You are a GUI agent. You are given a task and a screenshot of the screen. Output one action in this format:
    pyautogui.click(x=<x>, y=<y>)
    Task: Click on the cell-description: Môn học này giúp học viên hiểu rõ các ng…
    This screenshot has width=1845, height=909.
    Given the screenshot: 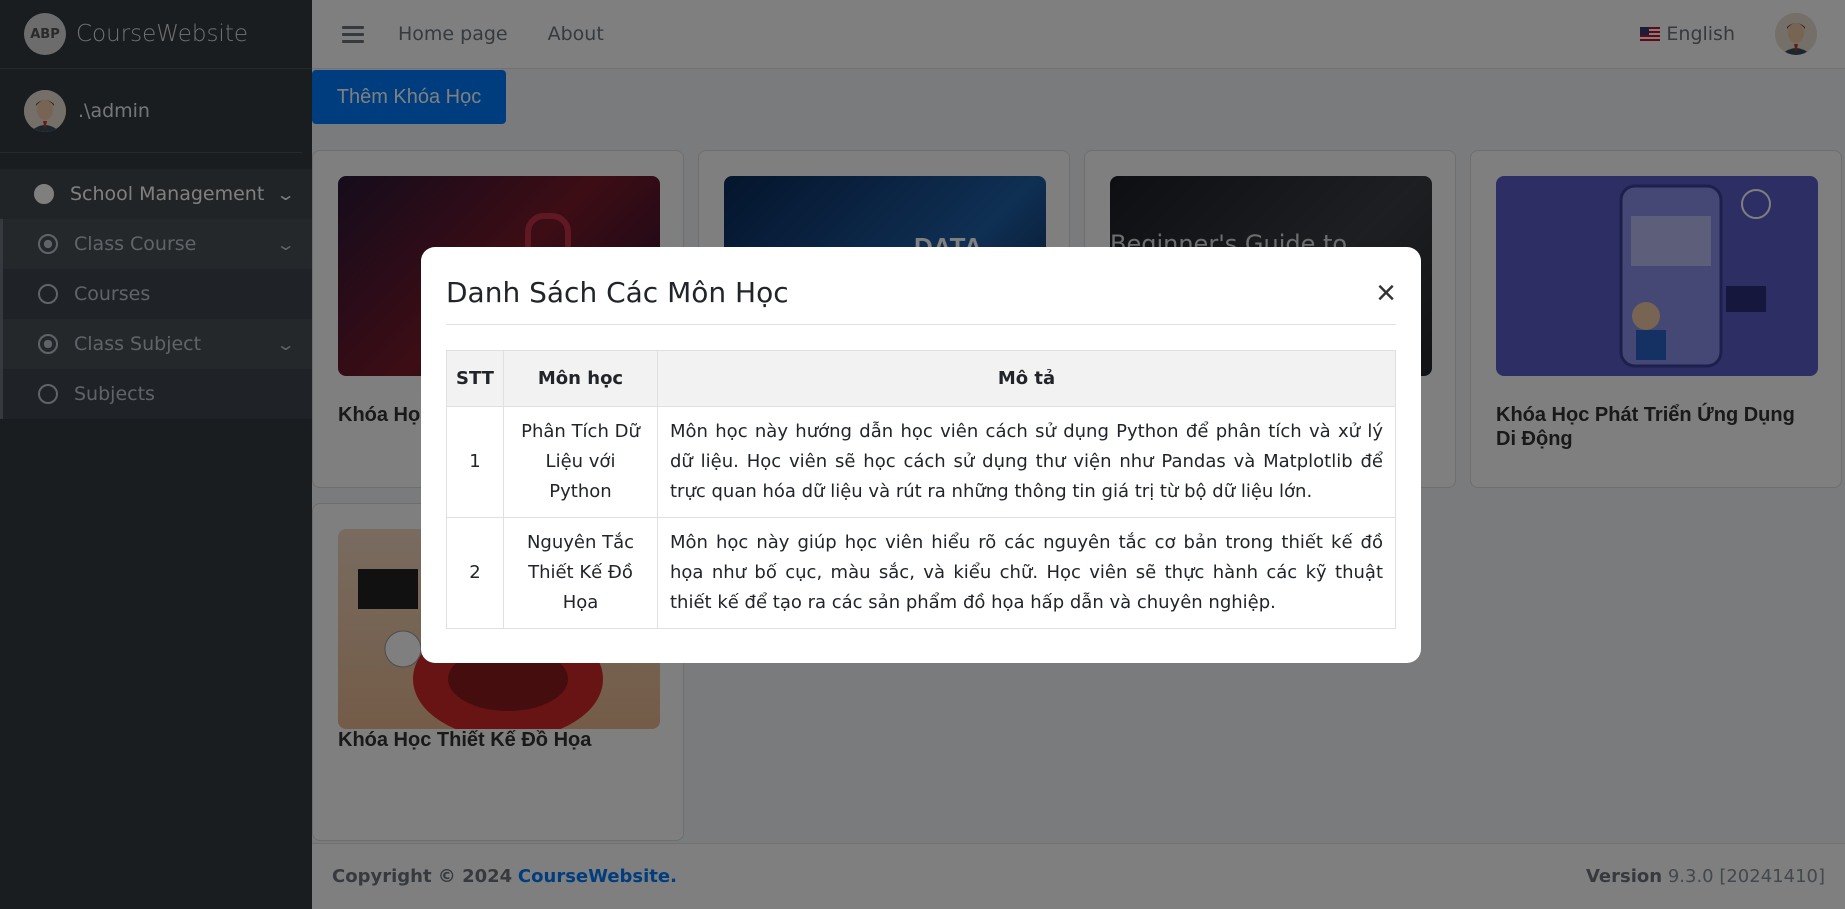 What is the action you would take?
    pyautogui.click(x=1026, y=573)
    